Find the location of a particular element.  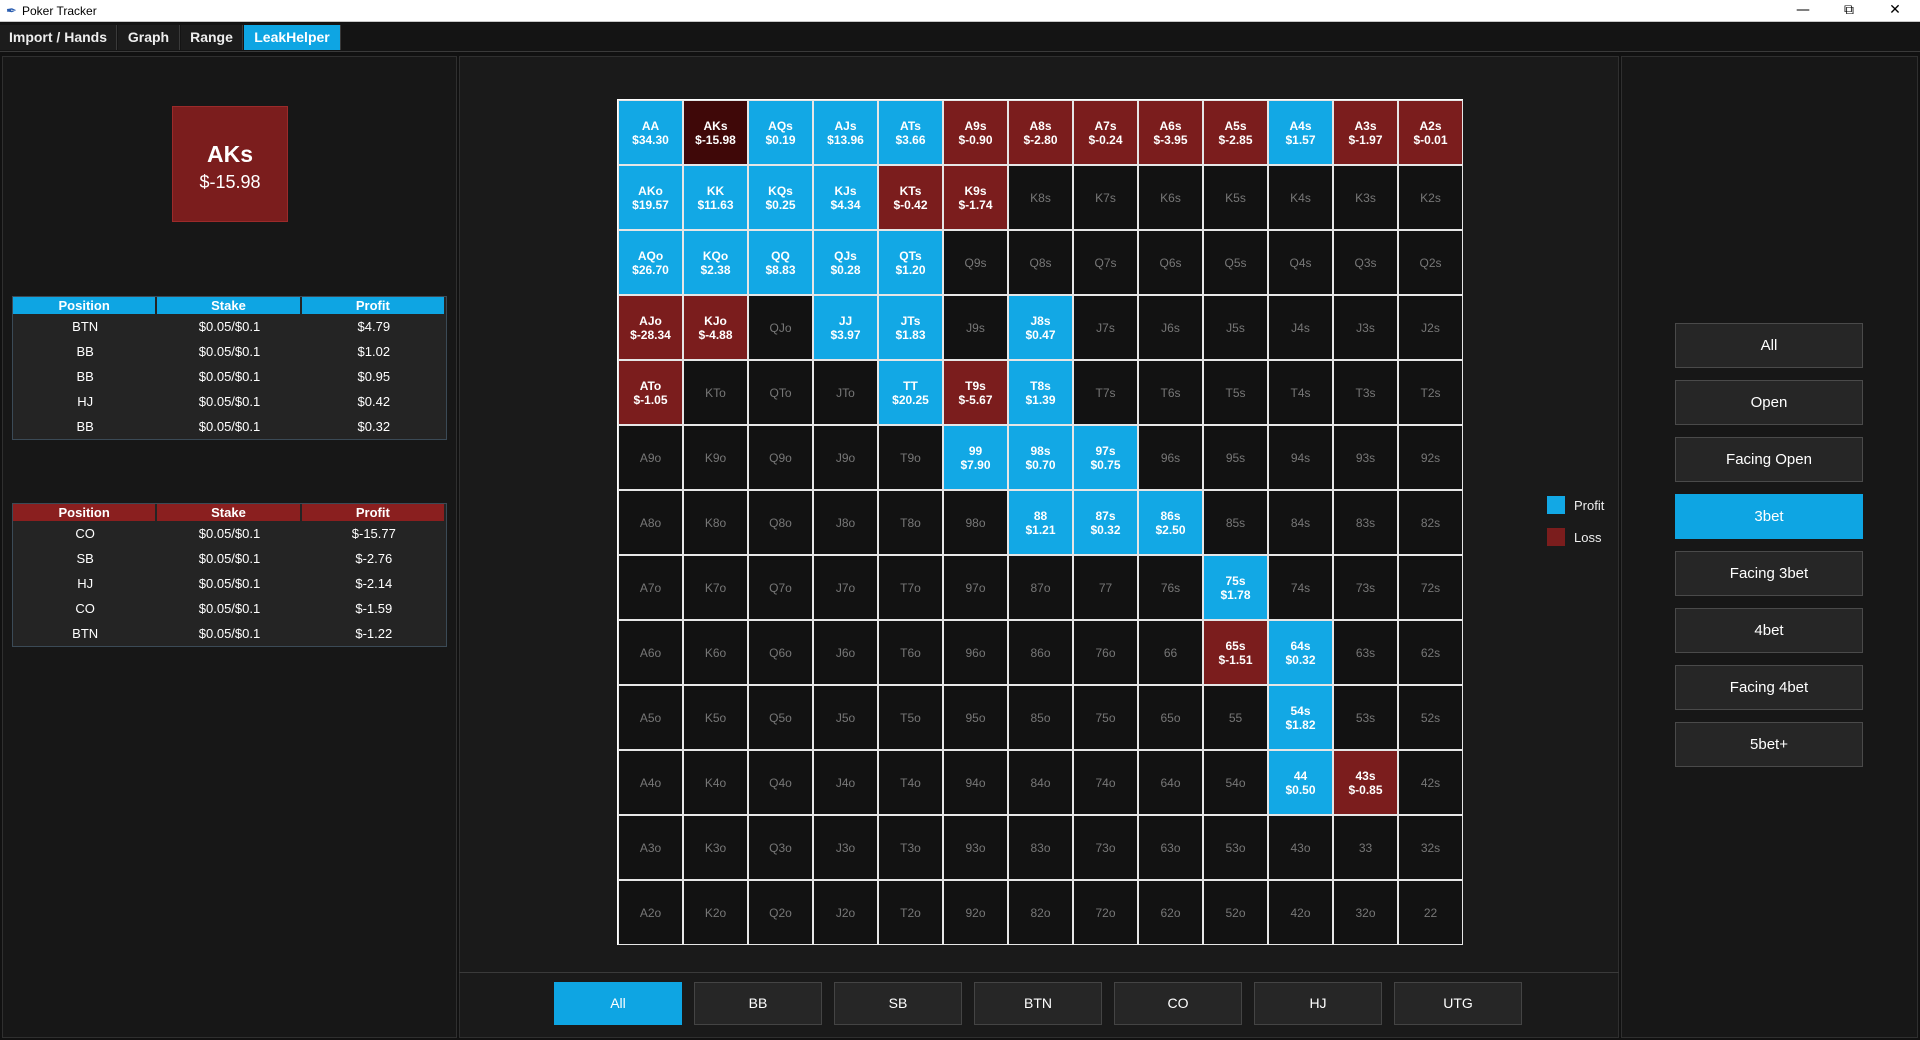

hand-cell: 96o is located at coordinates (975, 652).